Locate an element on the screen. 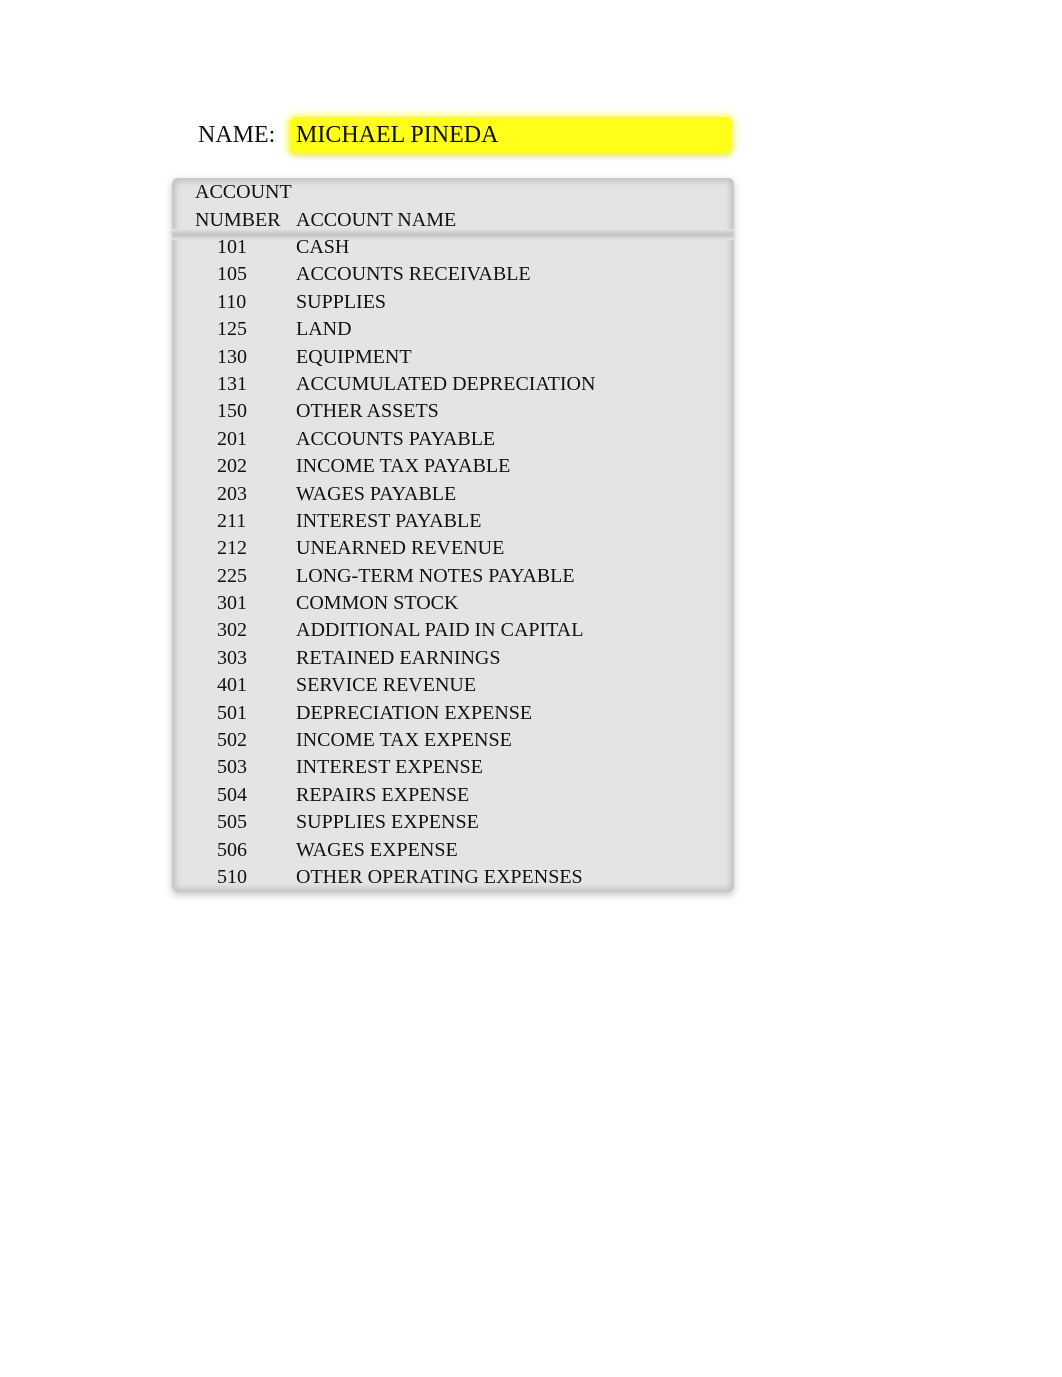 This screenshot has height=1377, width=1062. account-number: 510 is located at coordinates (232, 876).